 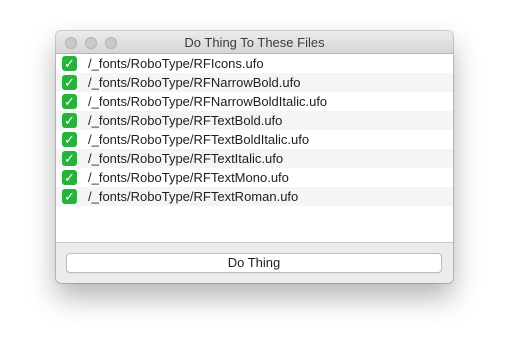 I want to click on do-thing-button: Do Thing, so click(x=254, y=263).